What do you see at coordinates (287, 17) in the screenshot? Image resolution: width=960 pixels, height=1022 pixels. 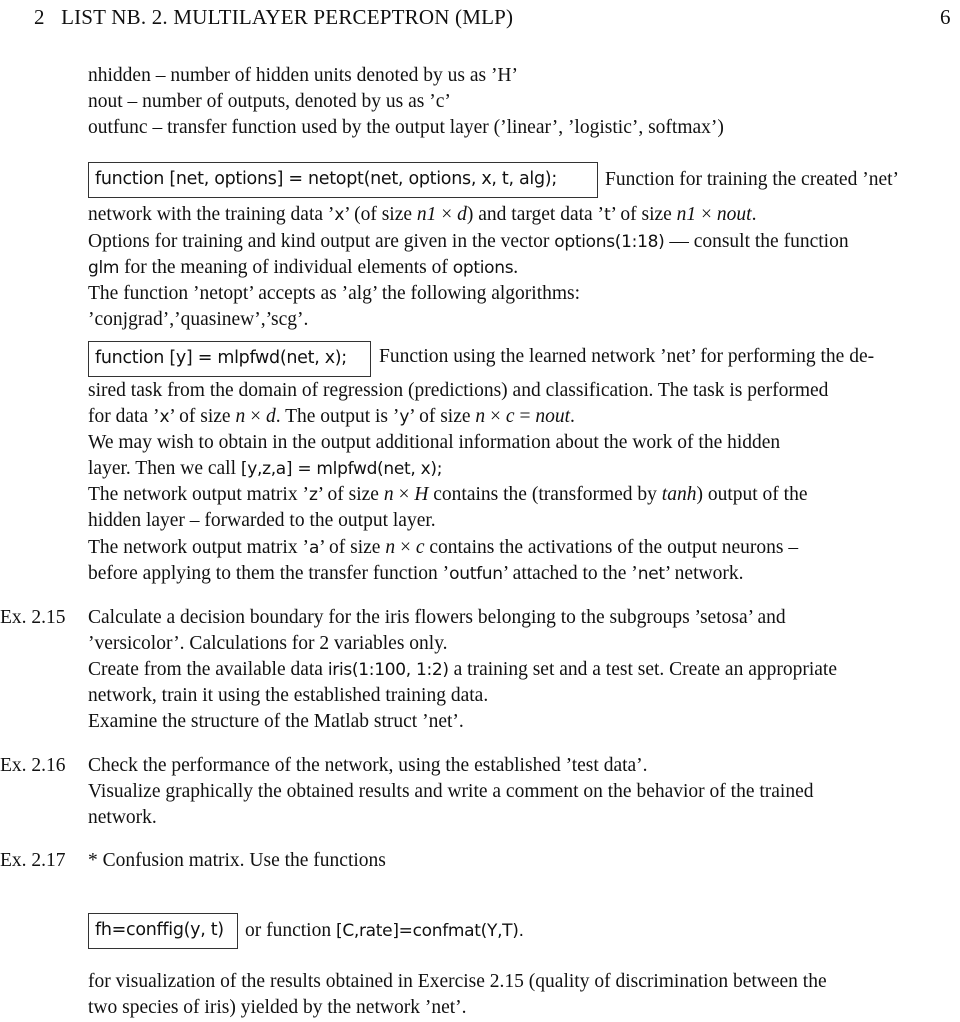 I see `header-title: LIST NB. 2. MULTILAYER PERCEPTRON (MLP)` at bounding box center [287, 17].